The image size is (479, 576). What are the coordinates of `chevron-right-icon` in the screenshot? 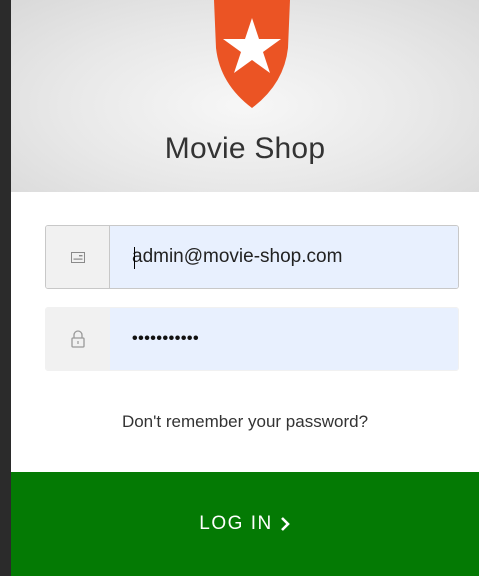 It's located at (285, 524).